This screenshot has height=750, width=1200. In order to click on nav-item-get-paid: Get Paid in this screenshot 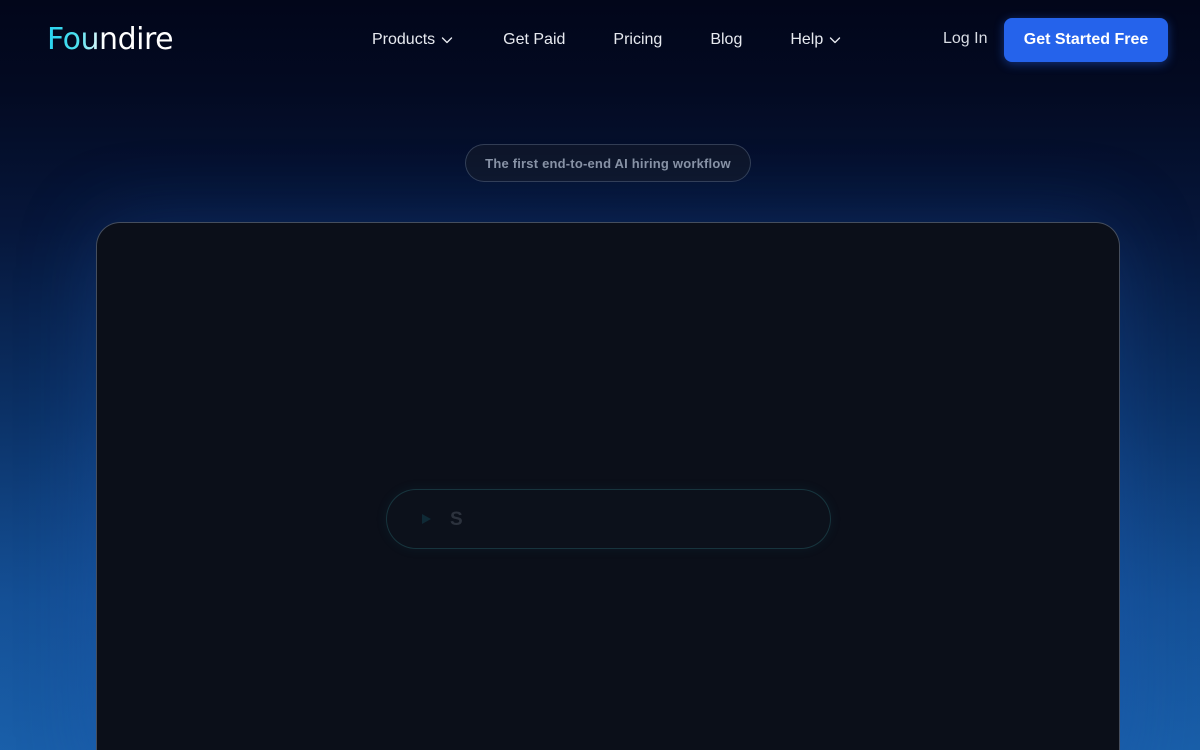, I will do `click(534, 40)`.